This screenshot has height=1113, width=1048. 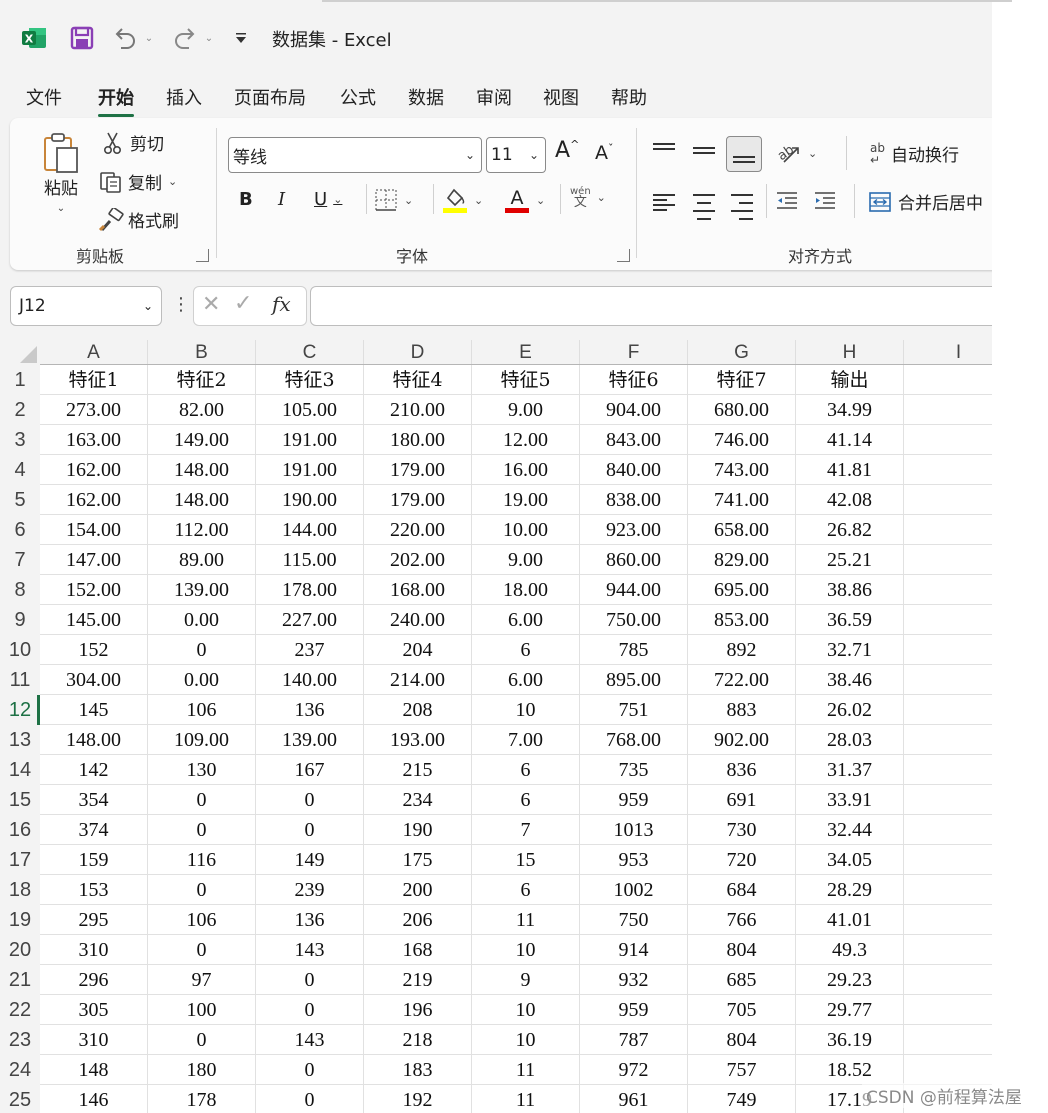 I want to click on cell-h2: 34.99, so click(x=850, y=410).